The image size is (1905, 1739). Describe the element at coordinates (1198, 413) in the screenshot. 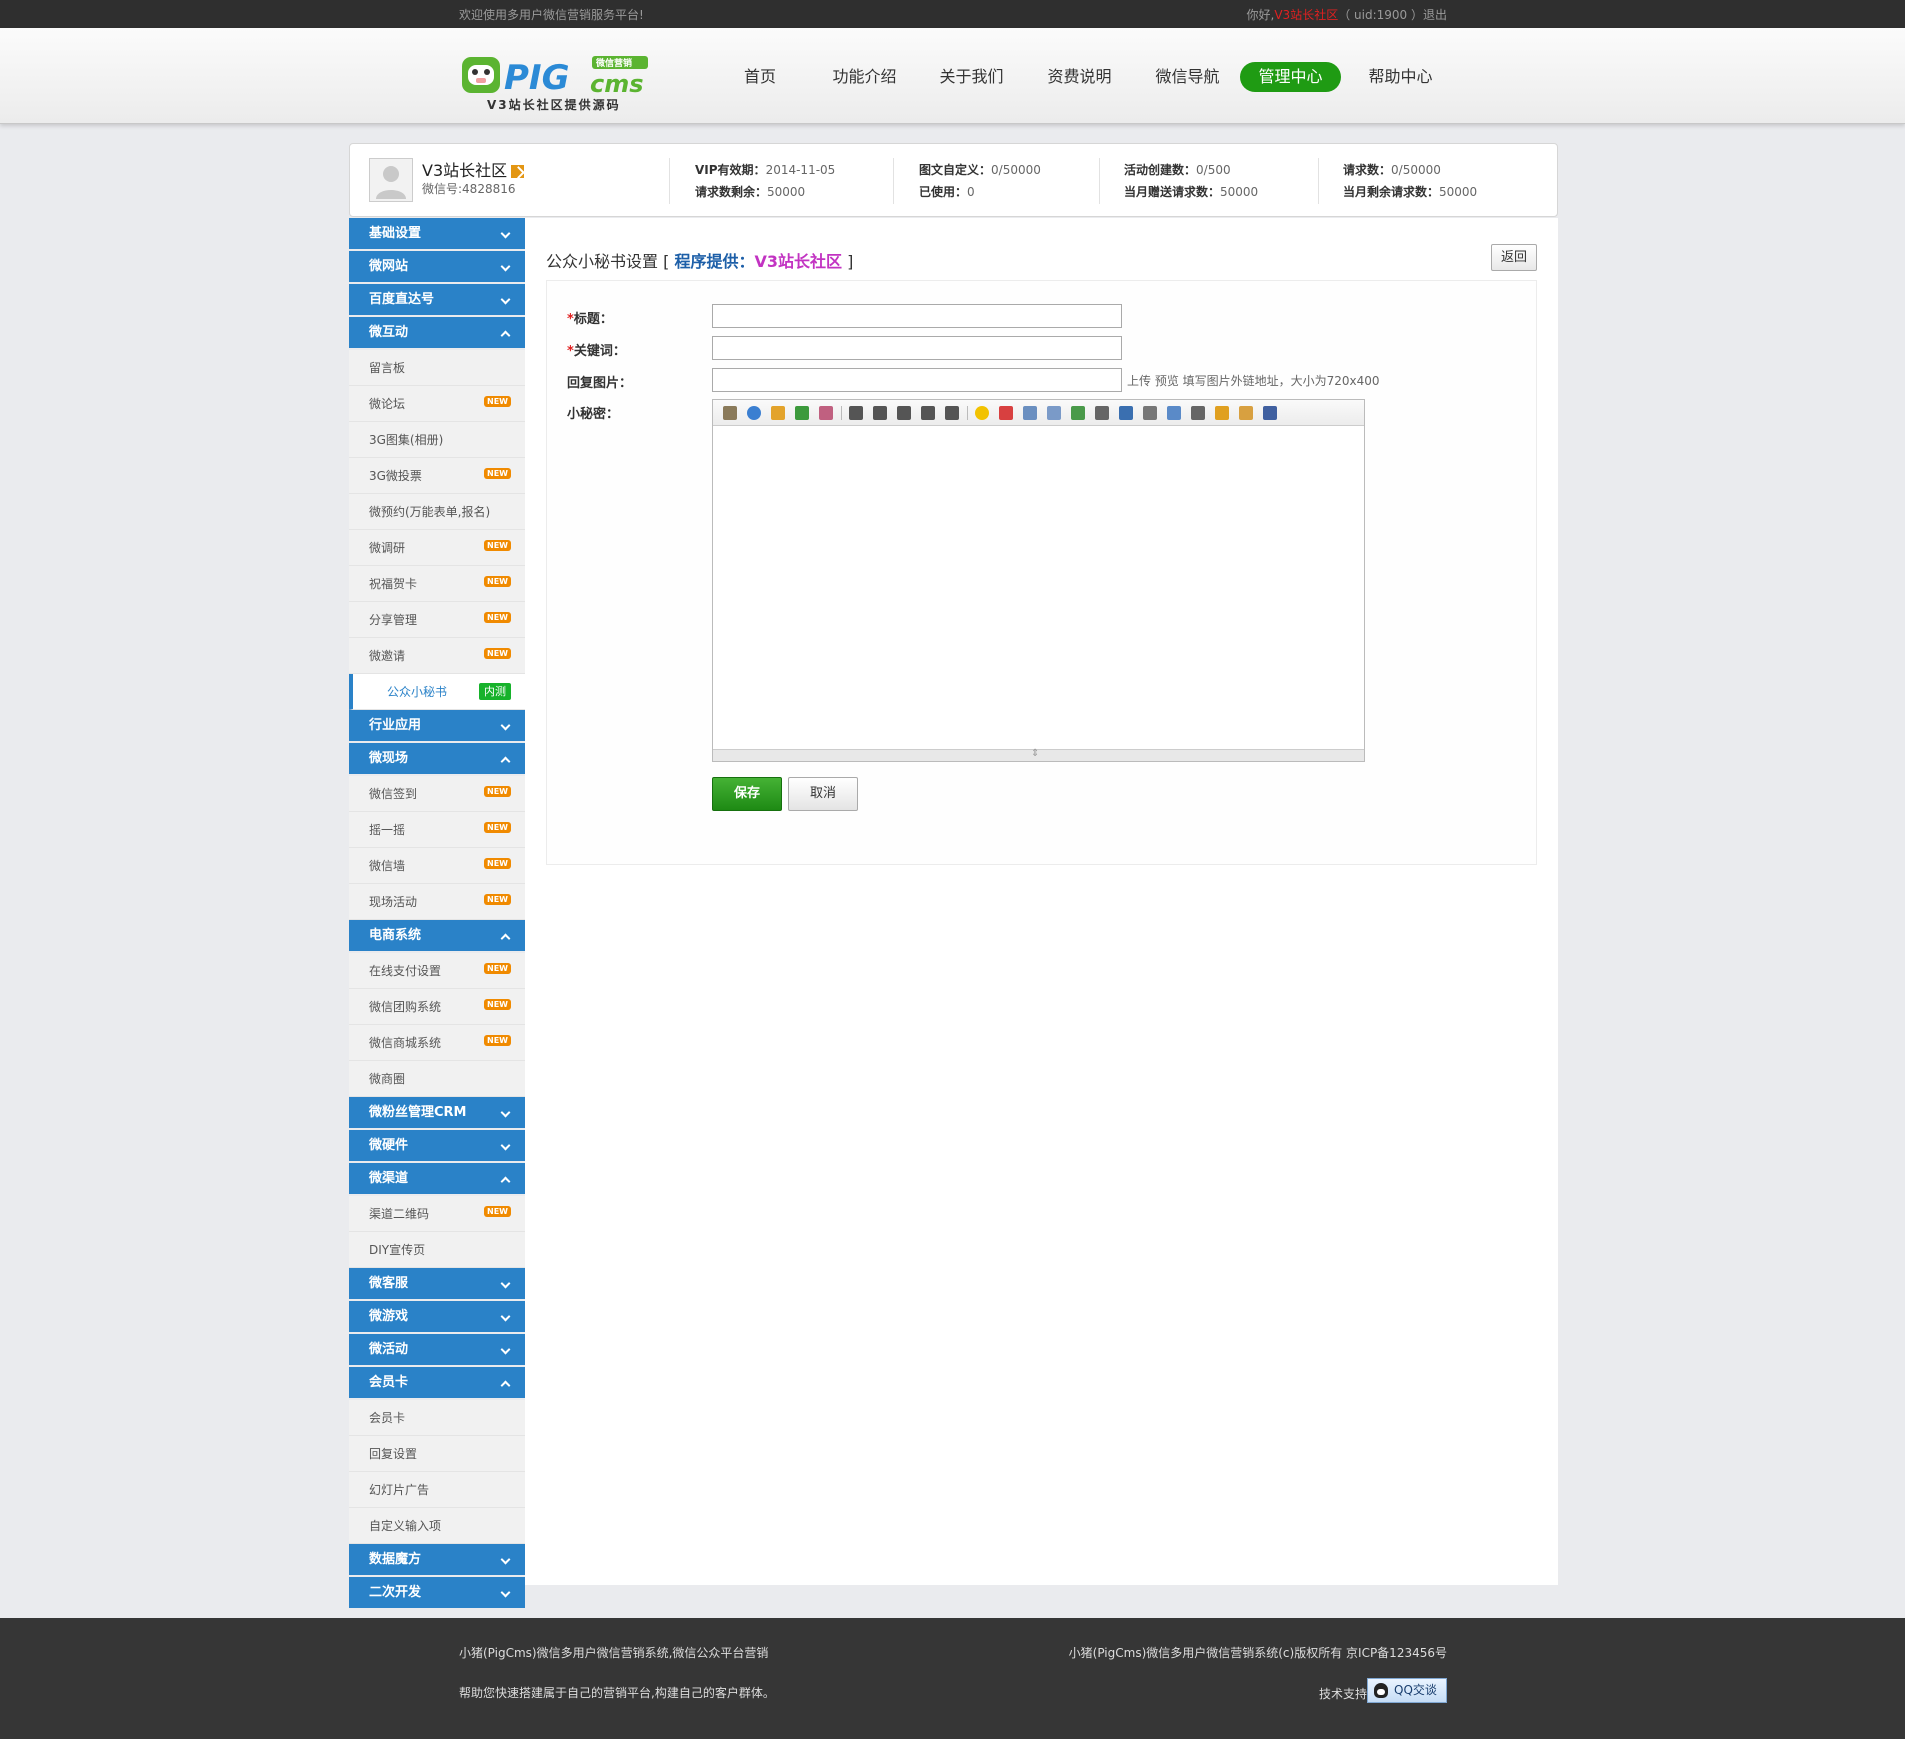

I see `print-icon` at that location.